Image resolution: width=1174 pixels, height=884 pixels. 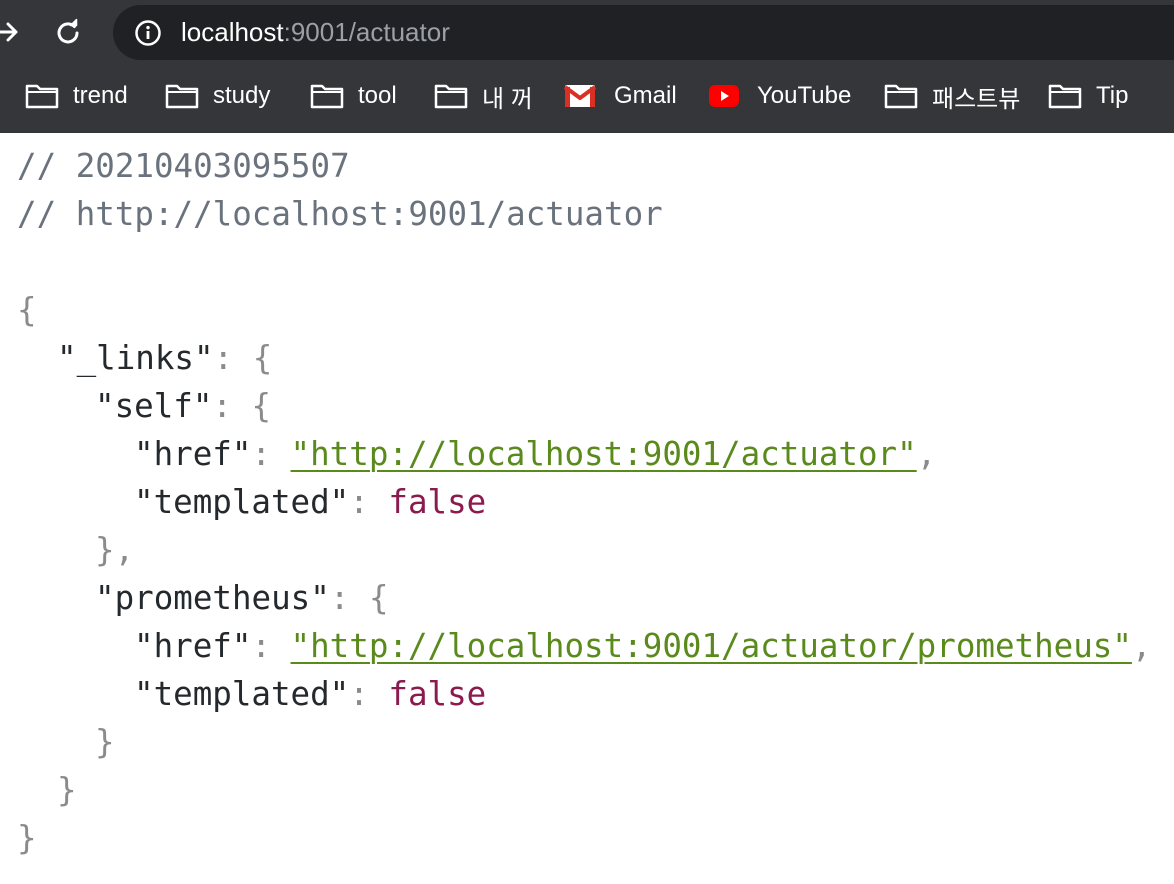 What do you see at coordinates (976, 99) in the screenshot?
I see `bookmark-label: 패스트뷰` at bounding box center [976, 99].